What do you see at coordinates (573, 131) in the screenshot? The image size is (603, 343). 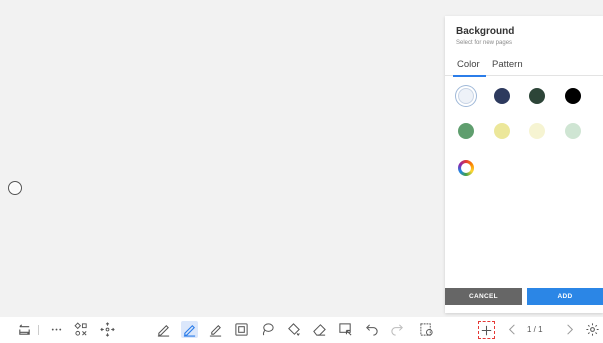 I see `swatch-mint` at bounding box center [573, 131].